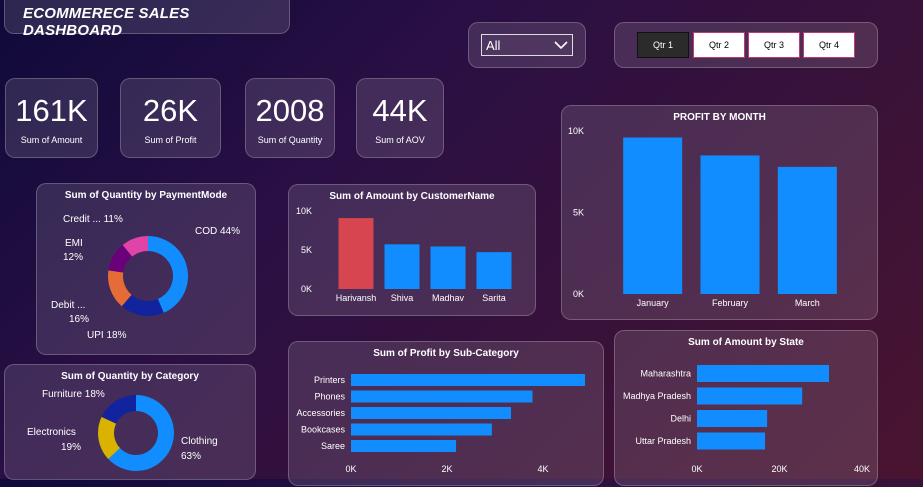 The height and width of the screenshot is (487, 923). I want to click on bar-shiva, so click(402, 266).